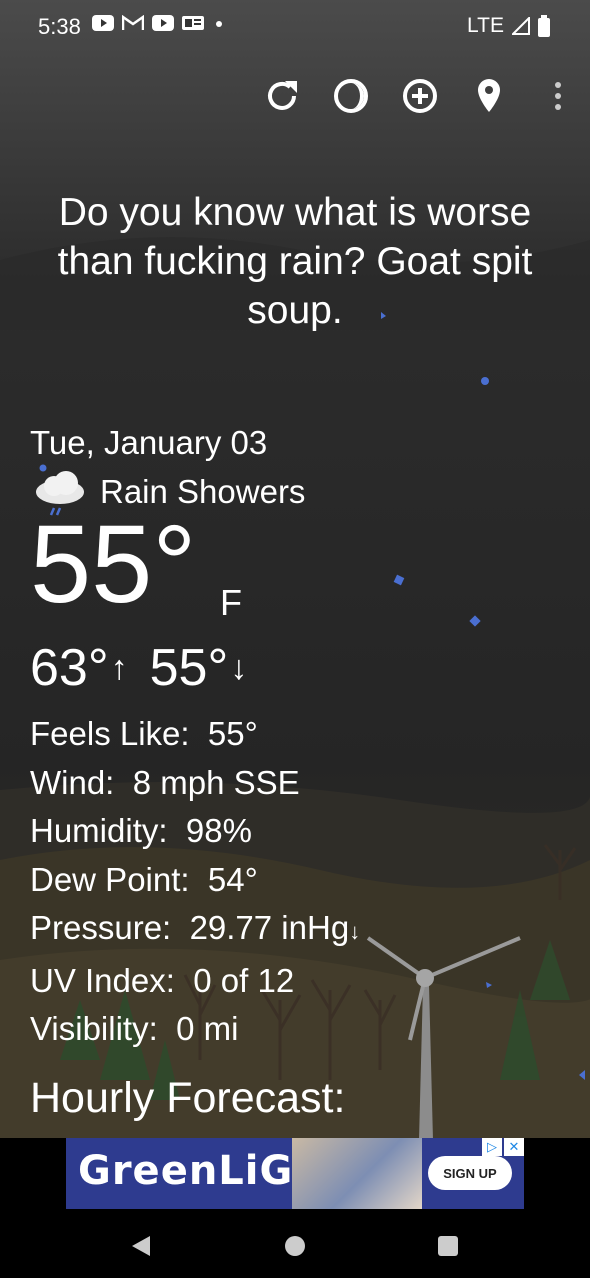 Image resolution: width=590 pixels, height=1278 pixels. I want to click on ad-content: GreenLiGHT SIGN UP ▷ ✕, so click(295, 1173).